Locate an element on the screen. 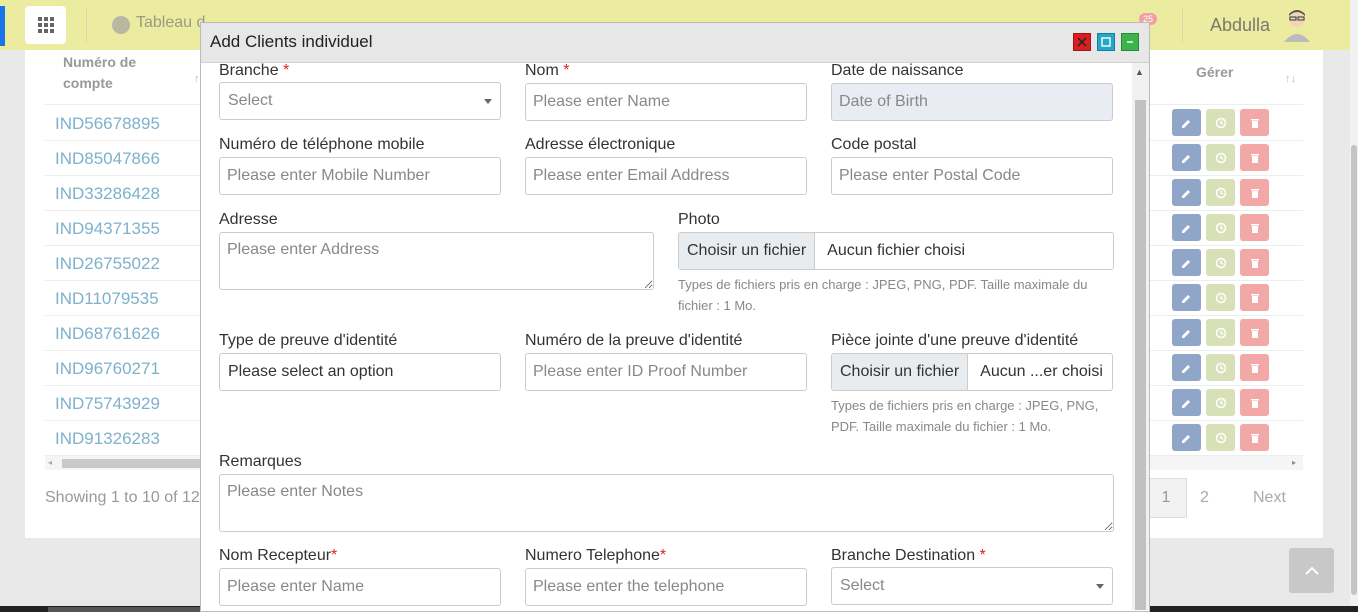 The image size is (1358, 612). scroll-right-arrow: ▸ is located at coordinates (1294, 462).